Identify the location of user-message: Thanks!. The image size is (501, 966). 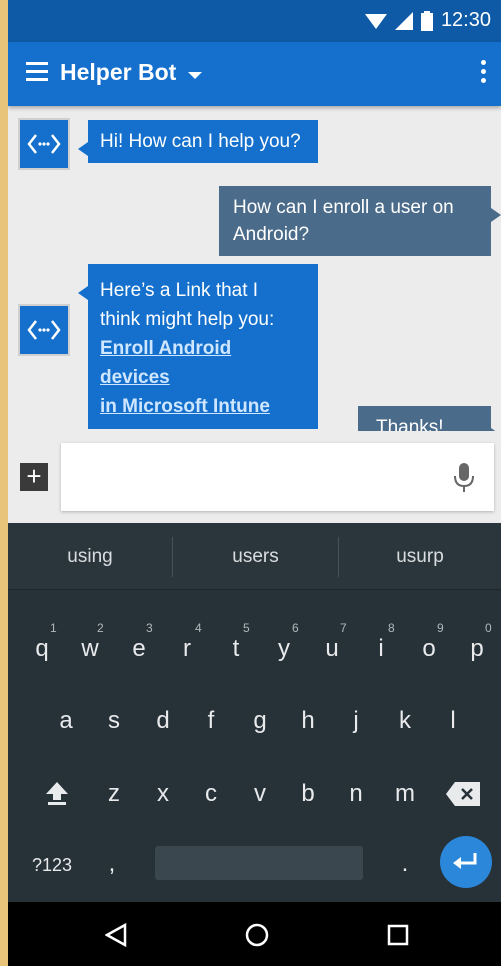
(429, 418).